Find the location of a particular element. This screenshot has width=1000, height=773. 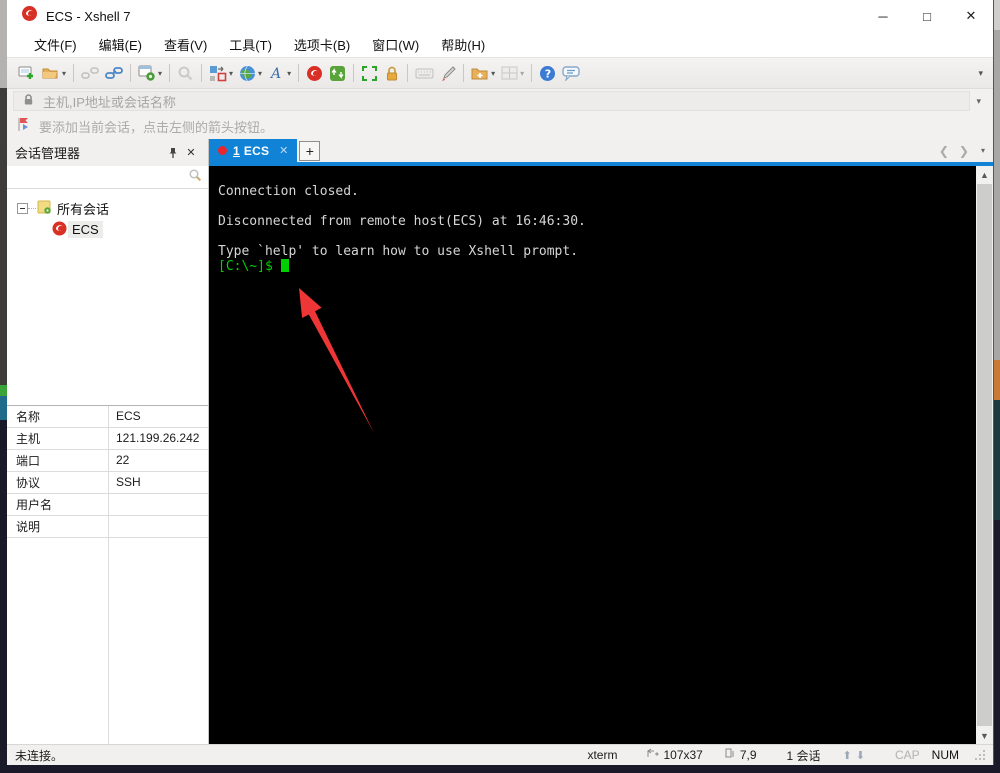

tab-bar: 1 ECS ✕ + ❮ ❯ ▾ is located at coordinates (601, 150).